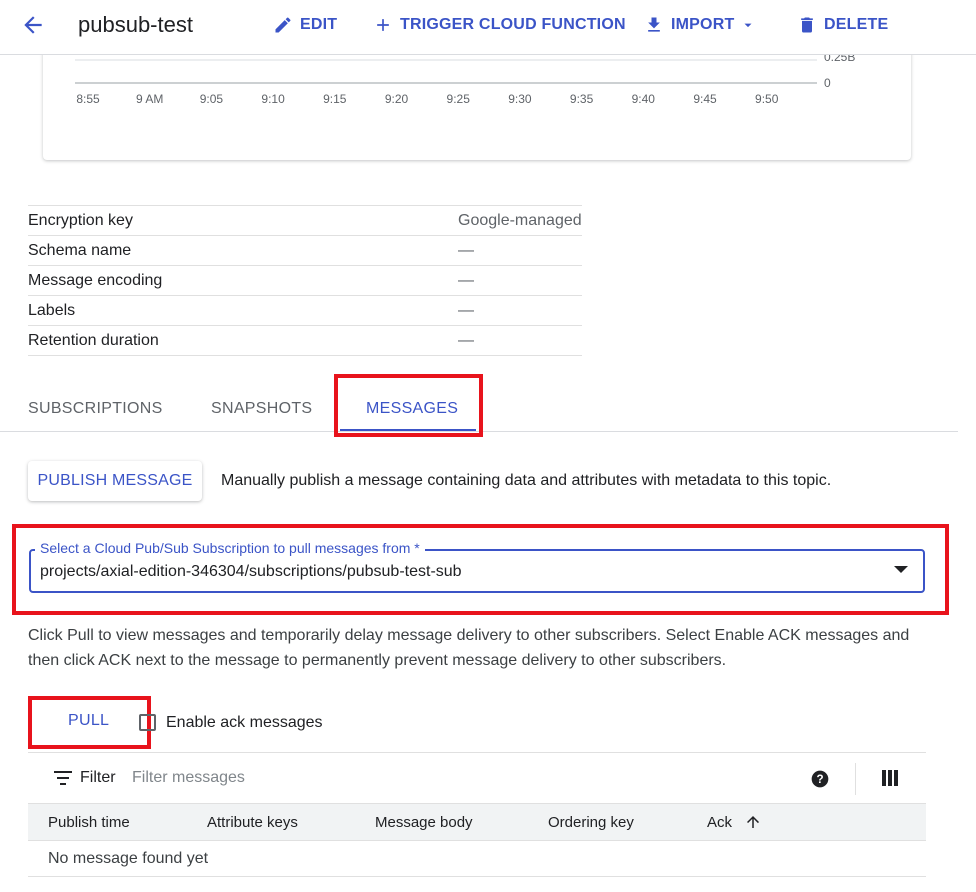 Image resolution: width=976 pixels, height=892 pixels. I want to click on x-tick-label: 9:50, so click(767, 99).